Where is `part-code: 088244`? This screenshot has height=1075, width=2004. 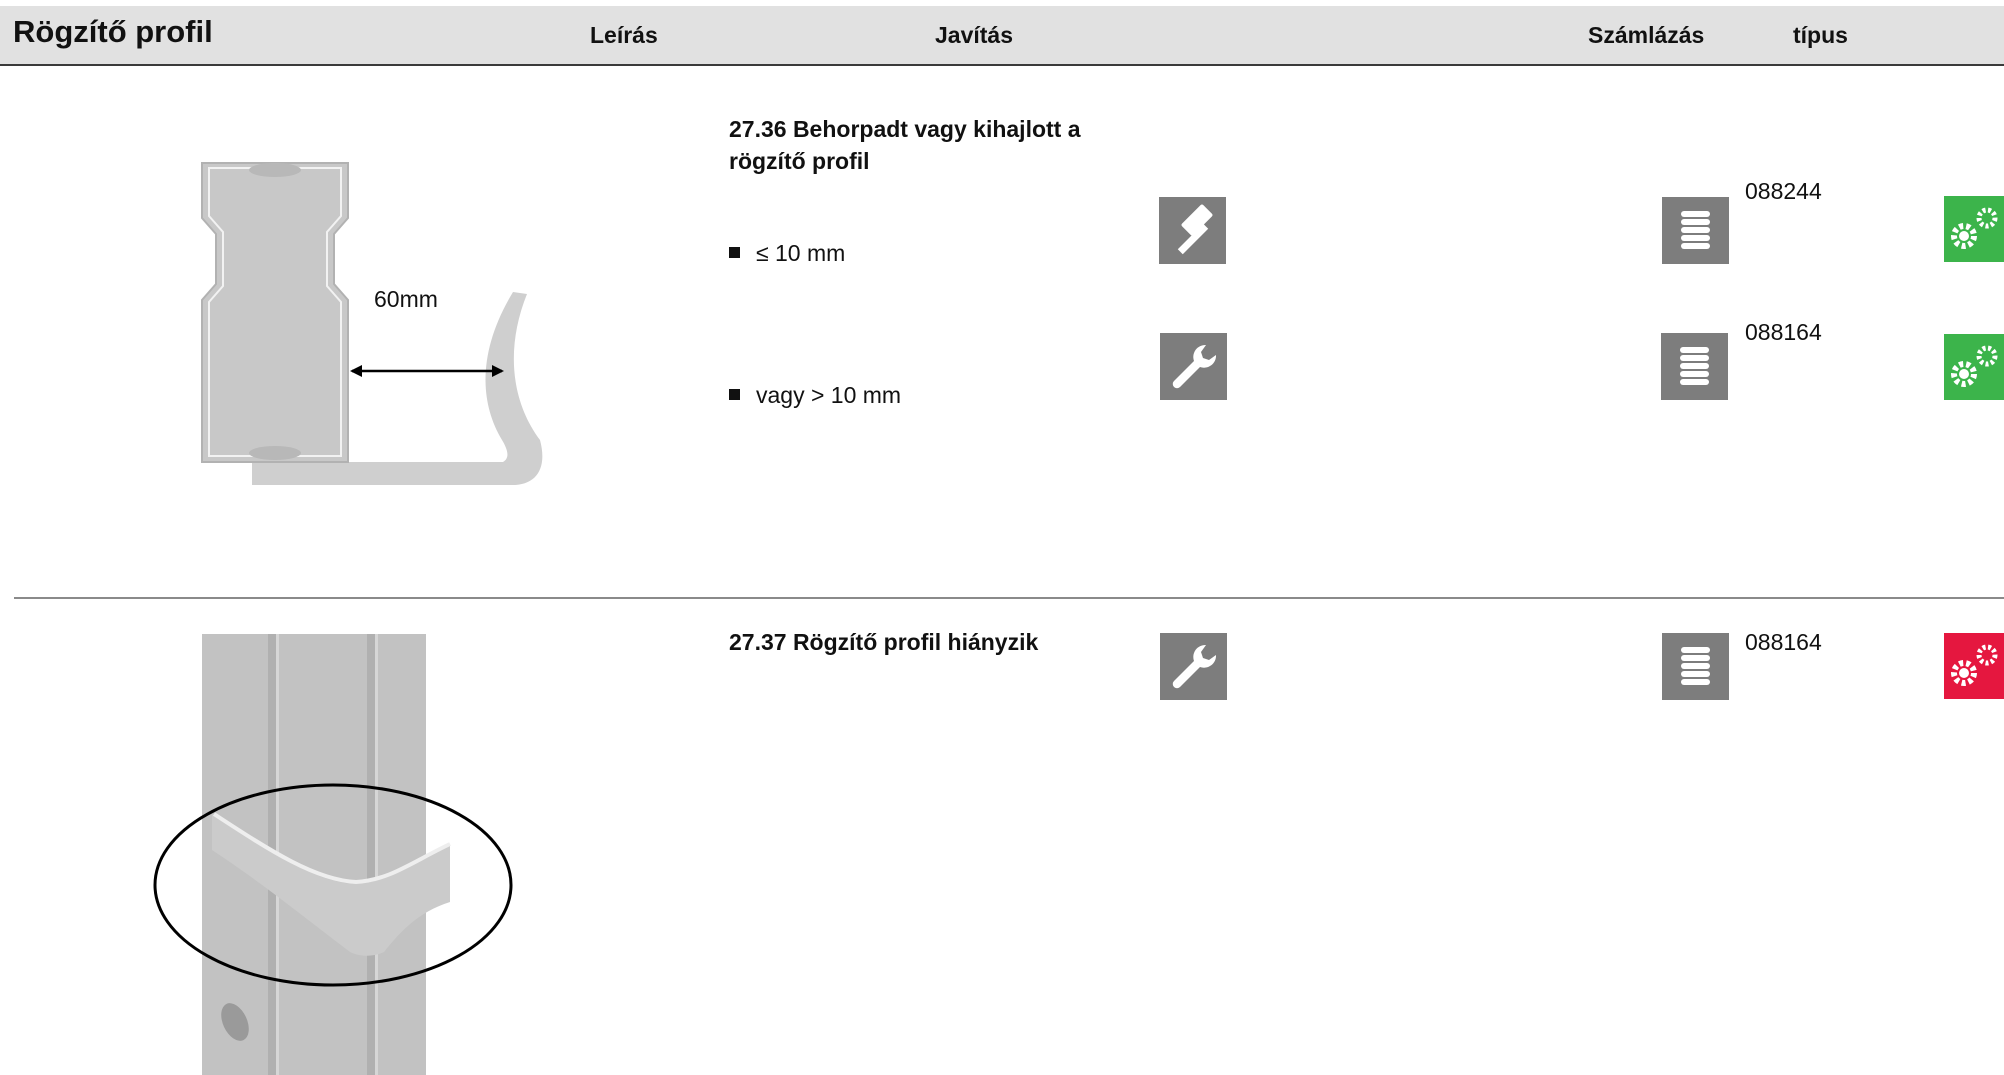 part-code: 088244 is located at coordinates (1783, 191).